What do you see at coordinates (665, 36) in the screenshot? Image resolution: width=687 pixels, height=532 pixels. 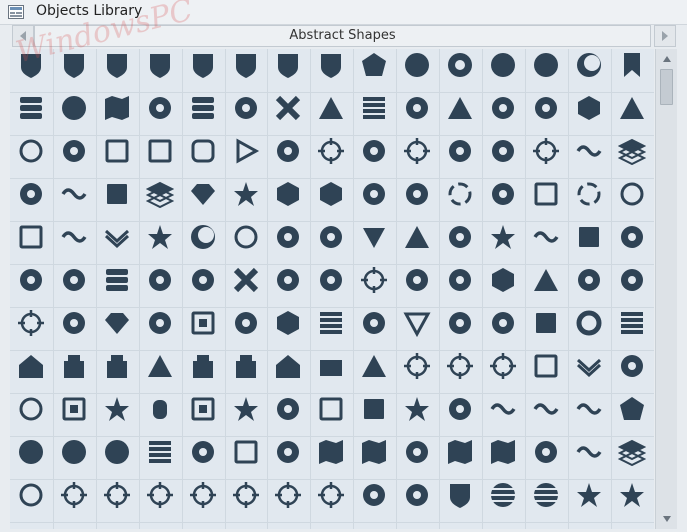 I see `next-category-button` at bounding box center [665, 36].